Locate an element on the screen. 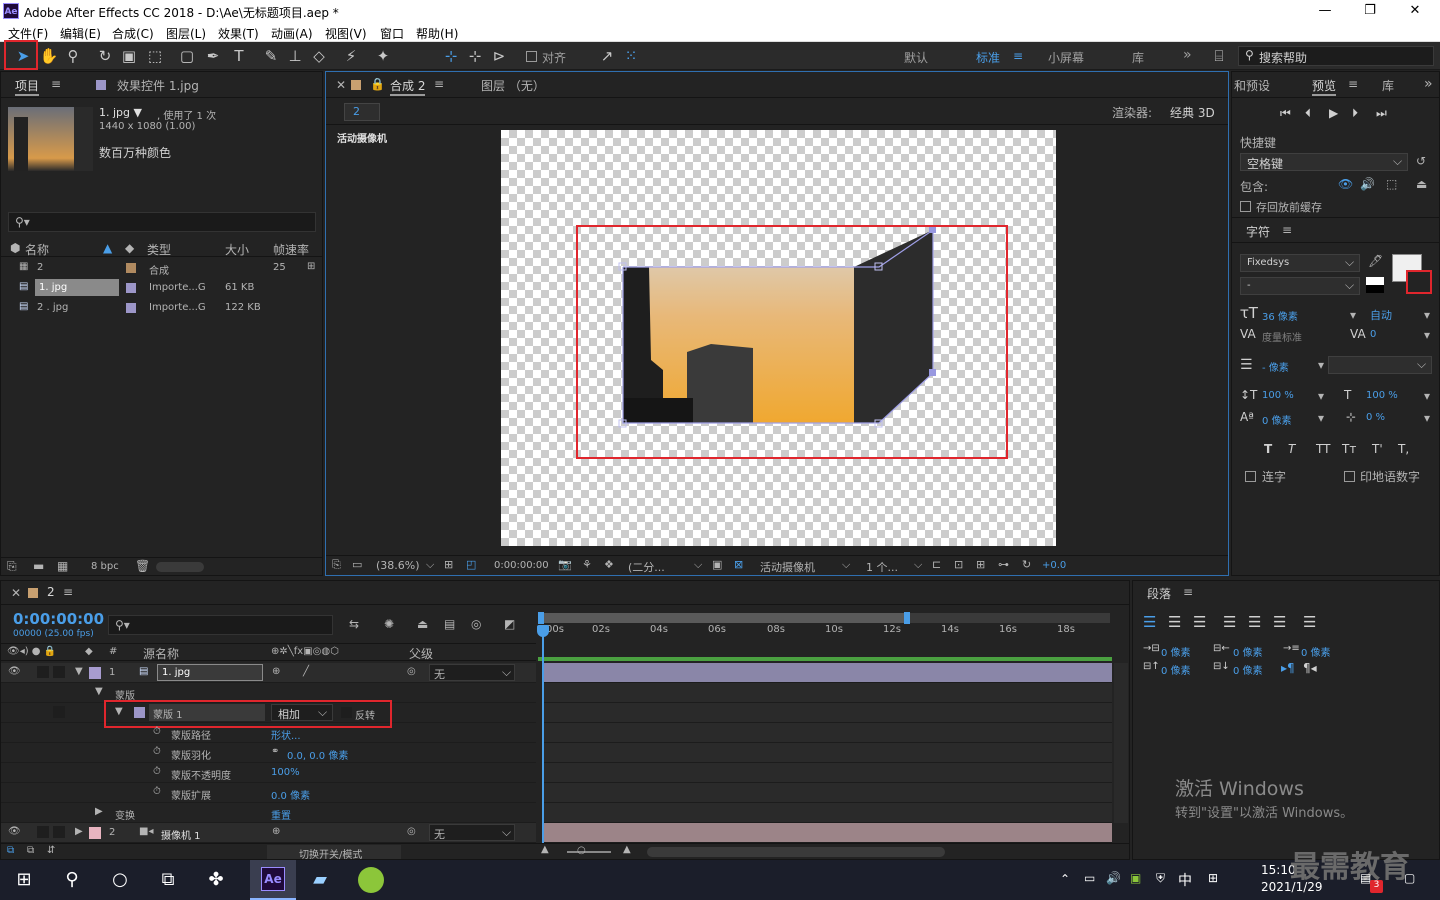 This screenshot has width=1440, height=900. column-name: 名称 is located at coordinates (37, 249).